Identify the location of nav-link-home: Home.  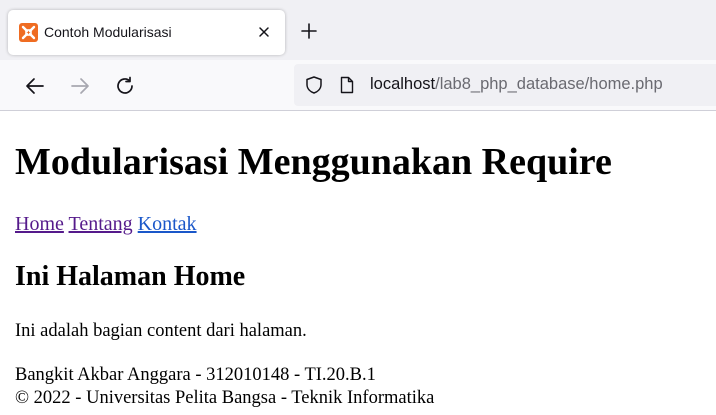
(39, 224).